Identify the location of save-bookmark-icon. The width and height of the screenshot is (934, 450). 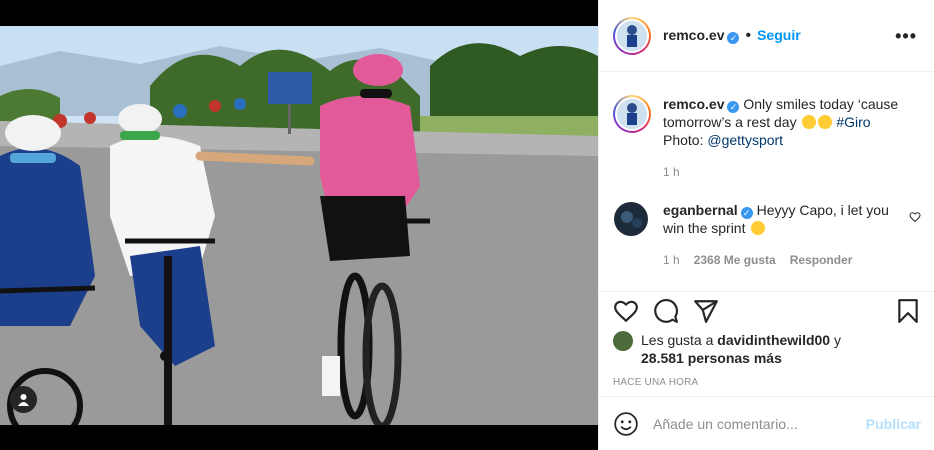
(908, 311).